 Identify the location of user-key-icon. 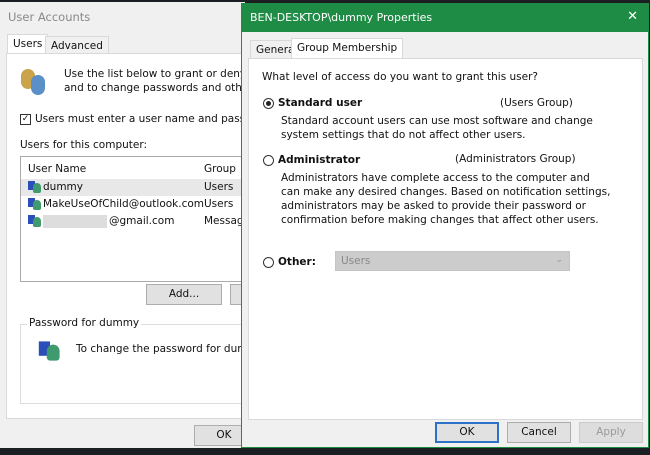
(49, 351).